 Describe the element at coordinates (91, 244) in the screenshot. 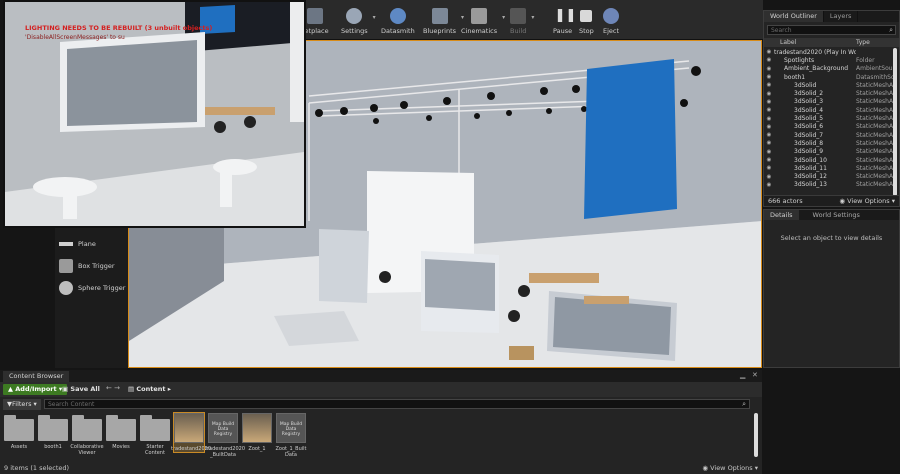

I see `place-item-plane: Plane` at that location.